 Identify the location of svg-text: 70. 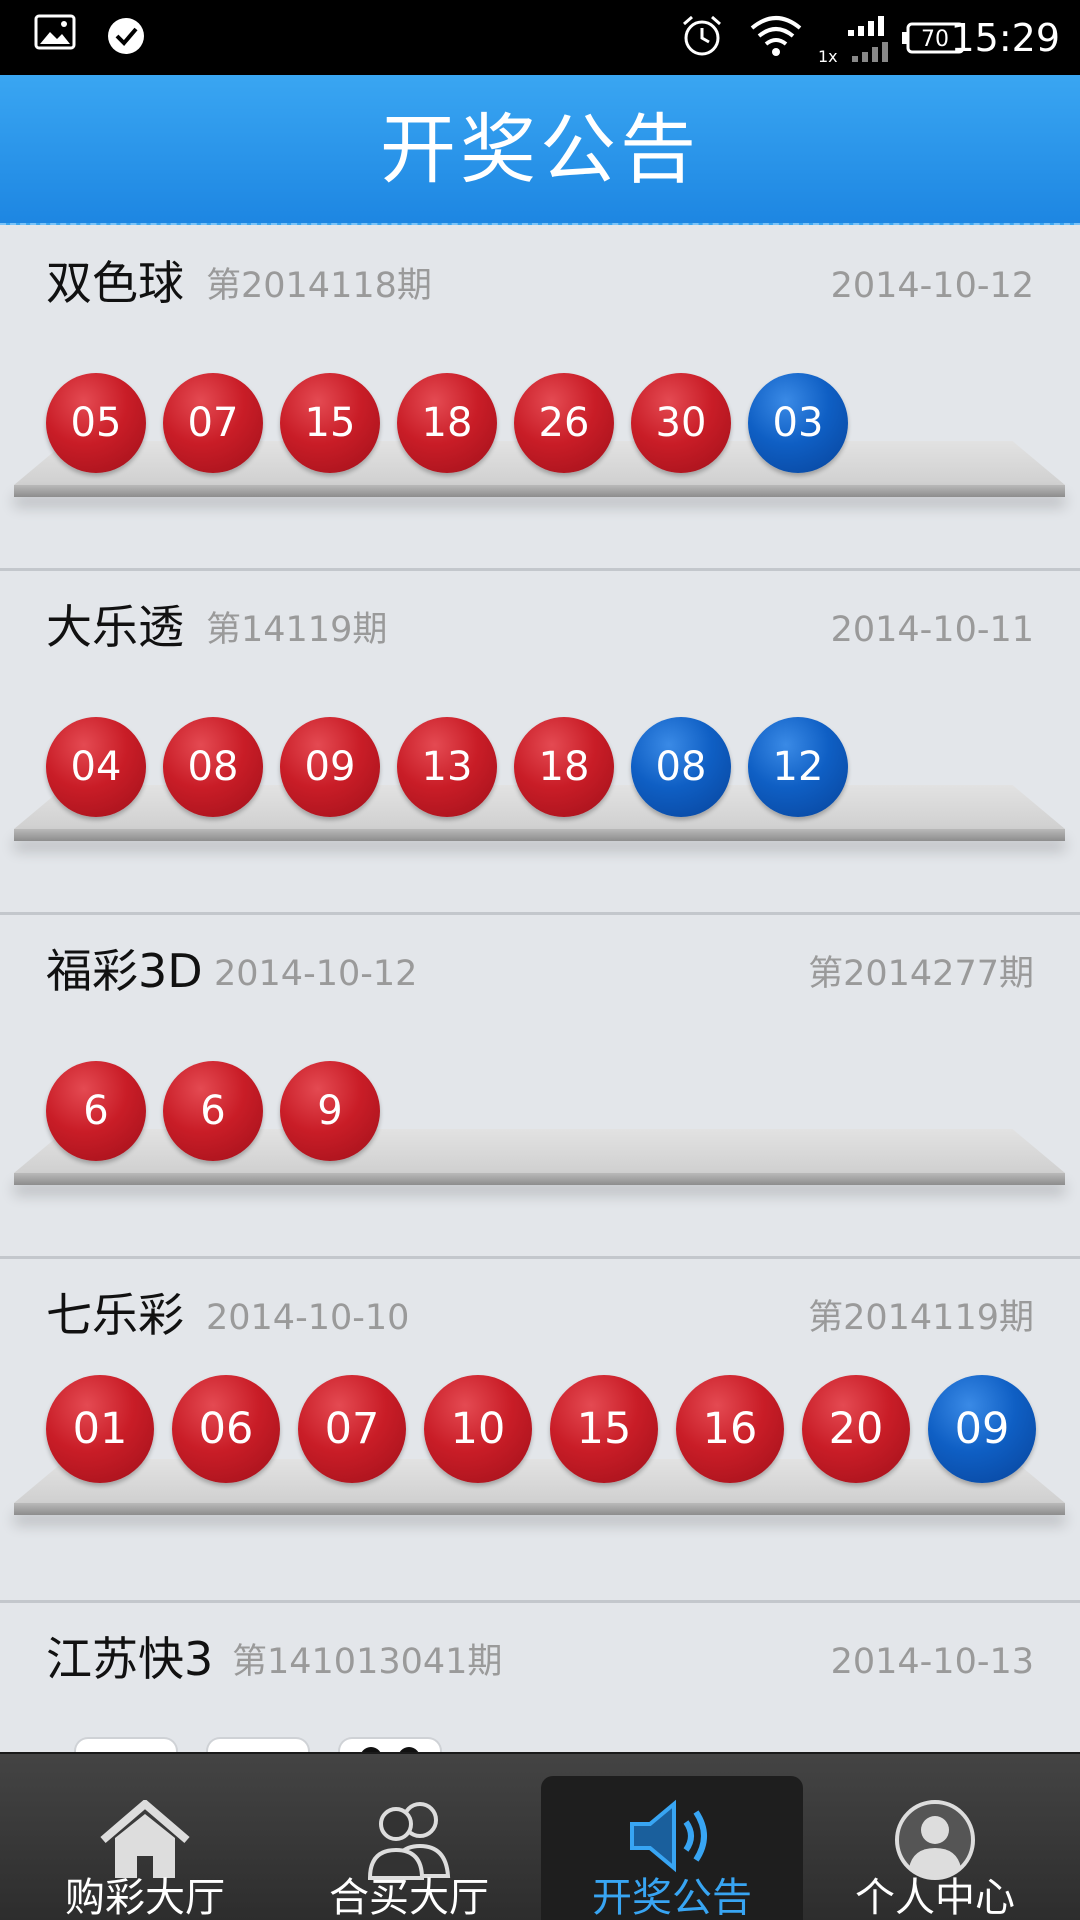
(935, 39).